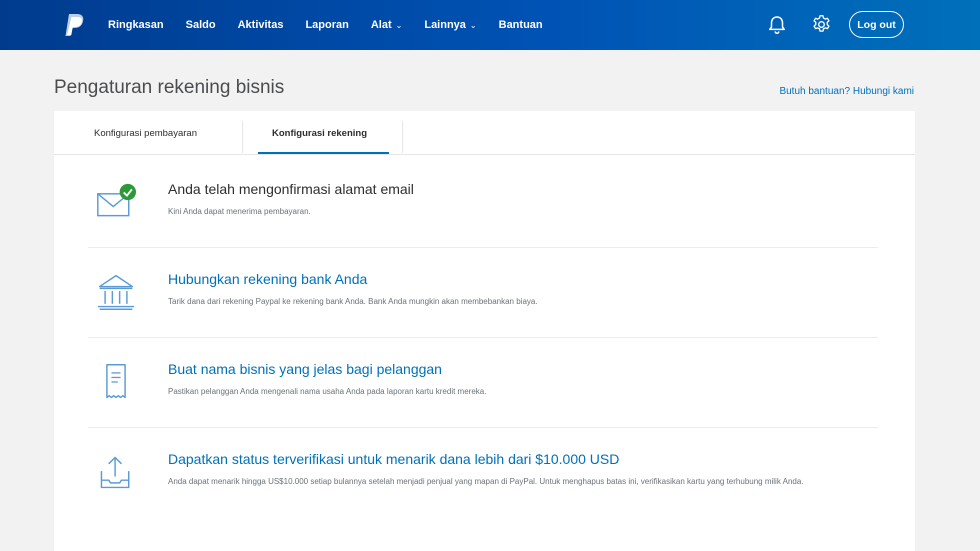 Image resolution: width=980 pixels, height=551 pixels. Describe the element at coordinates (445, 25) in the screenshot. I see `nav-label: Lainnya` at that location.